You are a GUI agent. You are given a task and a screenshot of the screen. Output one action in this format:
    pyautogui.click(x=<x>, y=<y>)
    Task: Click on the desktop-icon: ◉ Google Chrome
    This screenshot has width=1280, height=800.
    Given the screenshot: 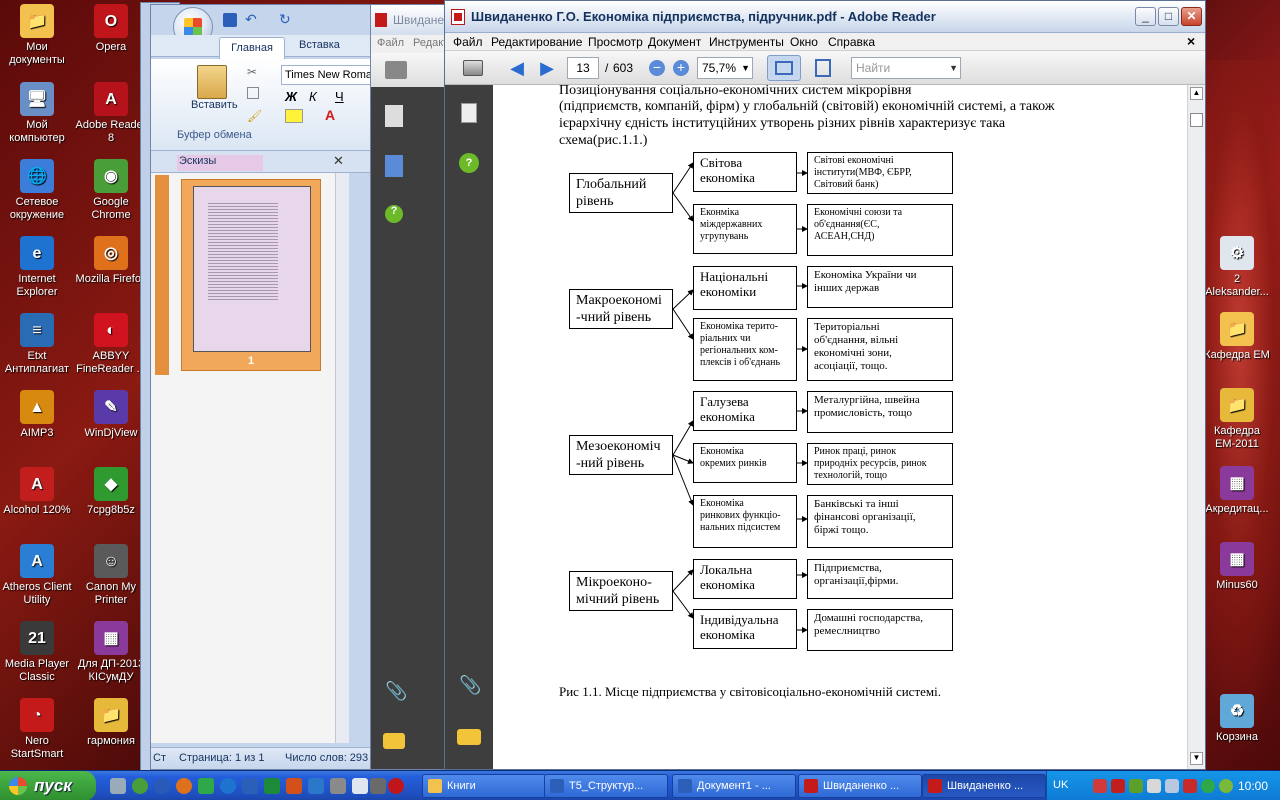 What is the action you would take?
    pyautogui.click(x=111, y=190)
    